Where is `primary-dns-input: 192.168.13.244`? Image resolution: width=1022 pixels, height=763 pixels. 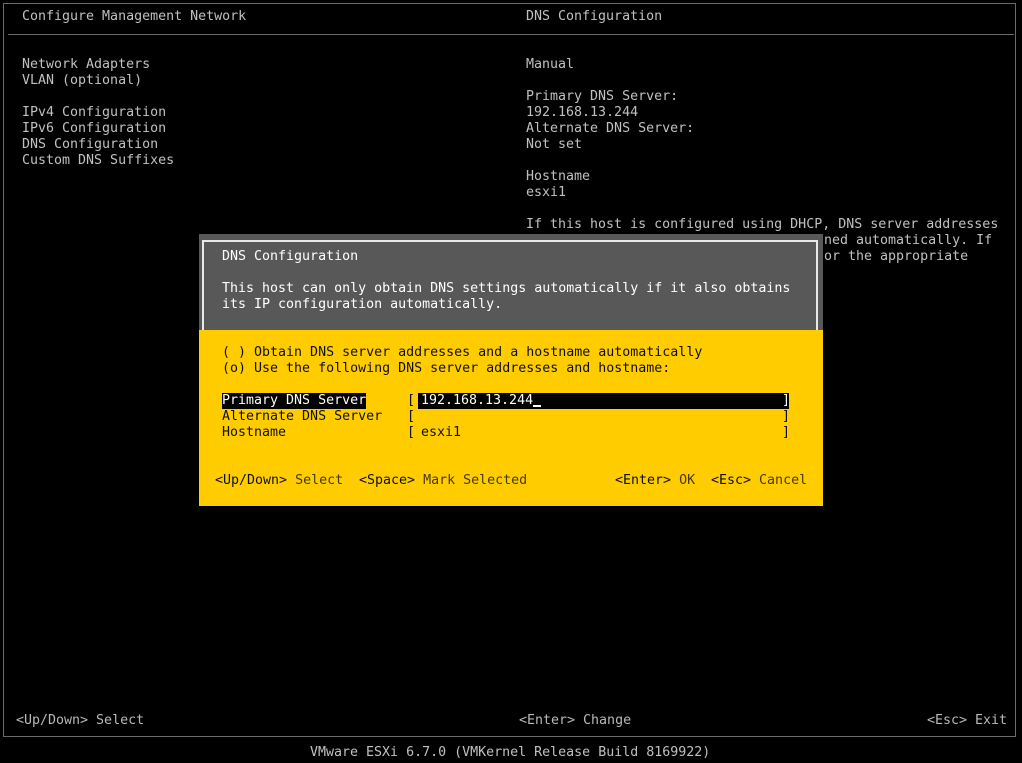
primary-dns-input: 192.168.13.244 is located at coordinates (481, 401).